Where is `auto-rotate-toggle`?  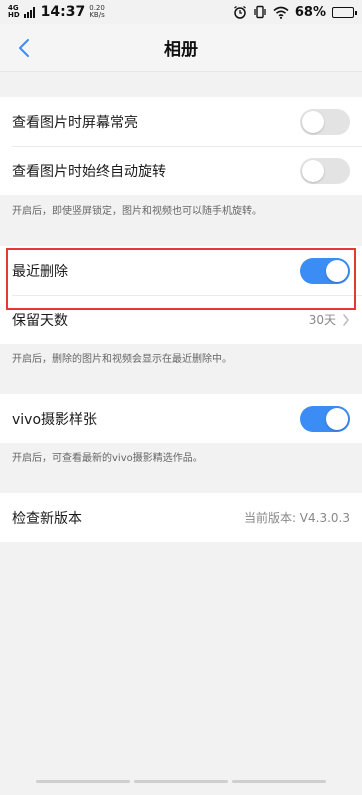 auto-rotate-toggle is located at coordinates (325, 170).